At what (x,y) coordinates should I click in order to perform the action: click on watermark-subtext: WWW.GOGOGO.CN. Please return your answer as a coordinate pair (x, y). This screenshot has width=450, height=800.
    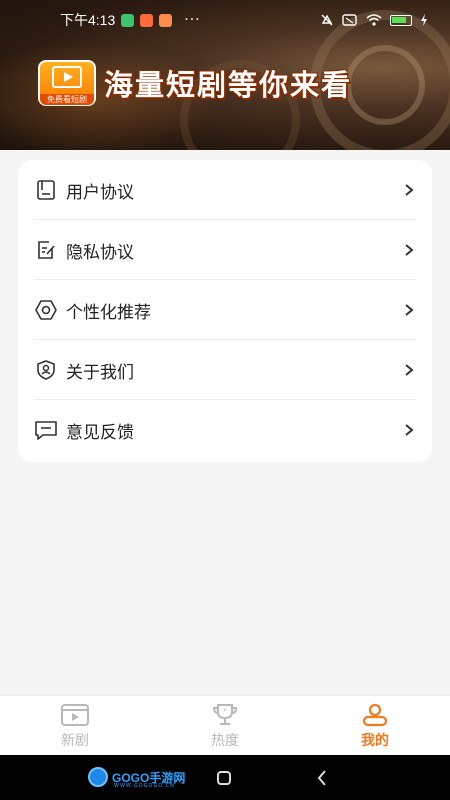
    Looking at the image, I should click on (144, 786).